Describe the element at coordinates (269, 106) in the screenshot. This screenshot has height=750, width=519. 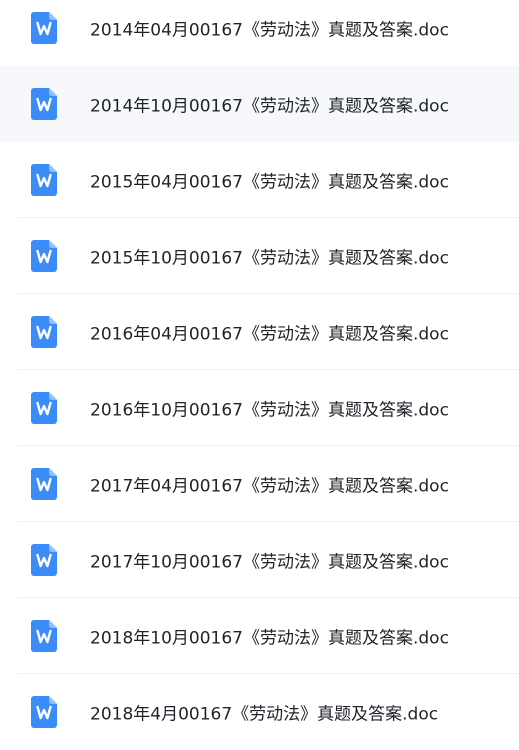
I see `file-name: 2014年10月00167《劳动法》真题及答案.doc` at that location.